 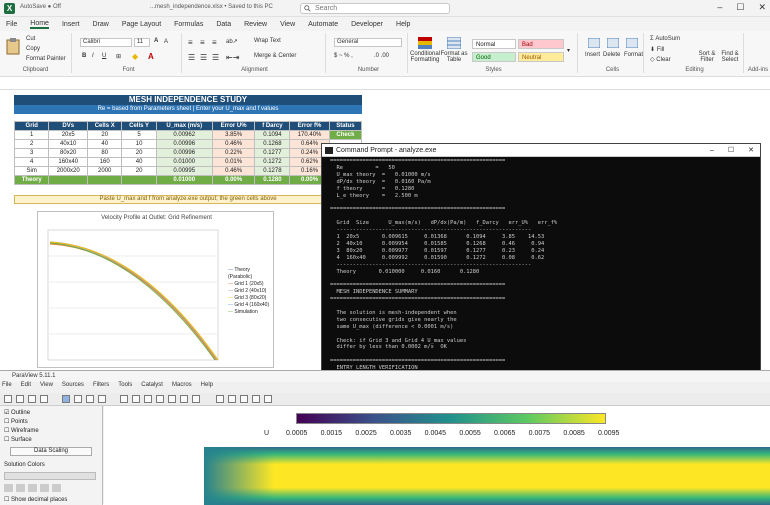 I want to click on slice-icon, so click(x=244, y=399).